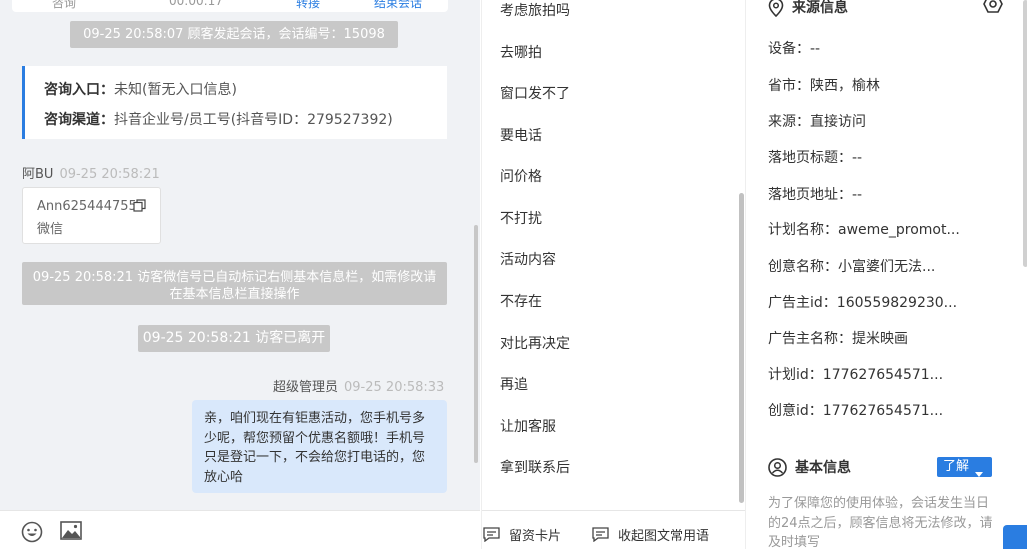 The image size is (1027, 549). I want to click on phrase-item: 再追, so click(514, 384).